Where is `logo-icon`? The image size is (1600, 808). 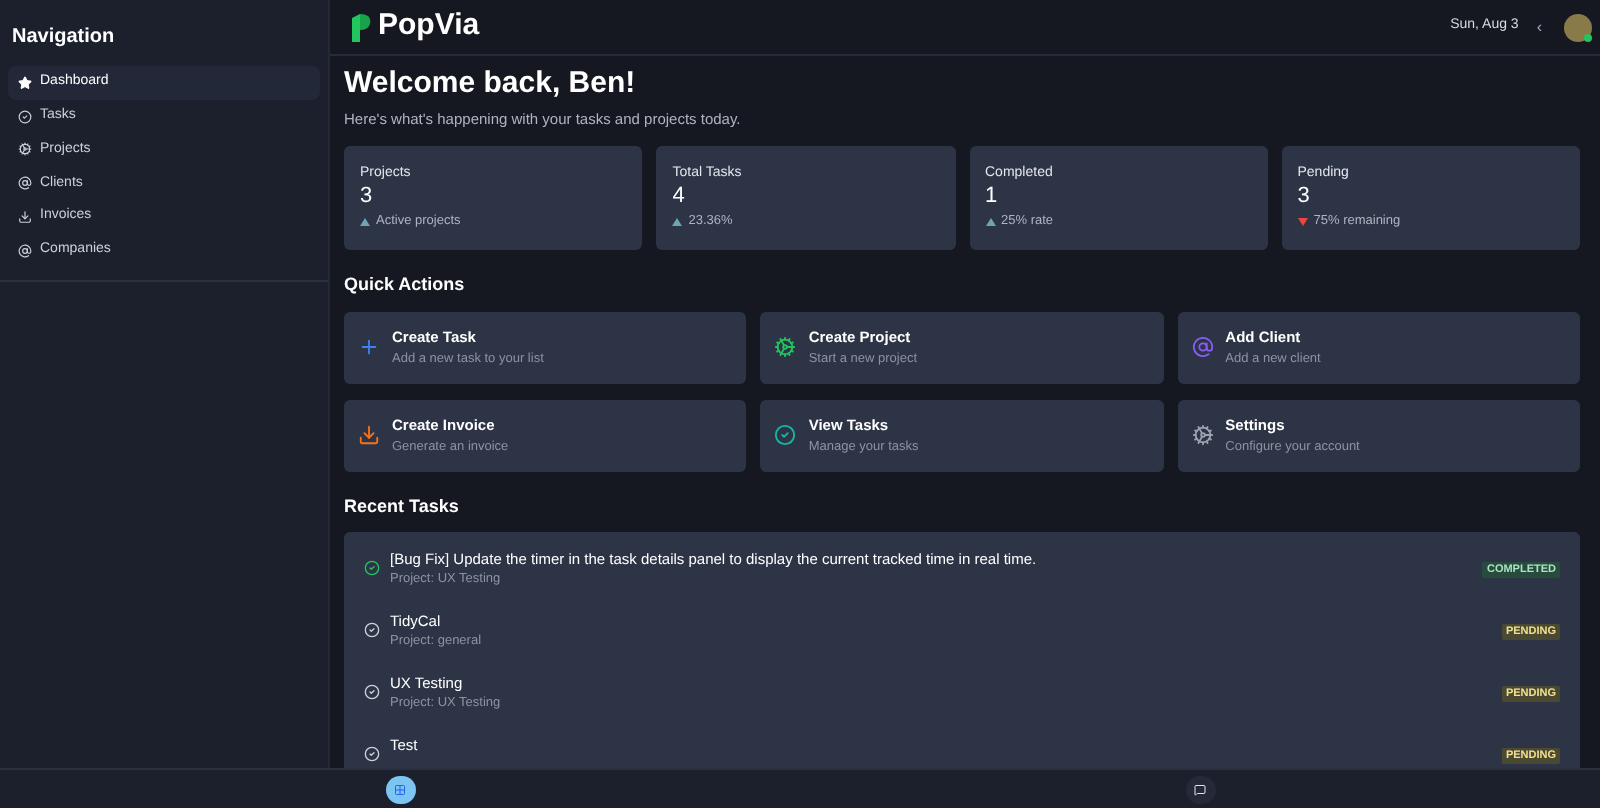 logo-icon is located at coordinates (361, 27).